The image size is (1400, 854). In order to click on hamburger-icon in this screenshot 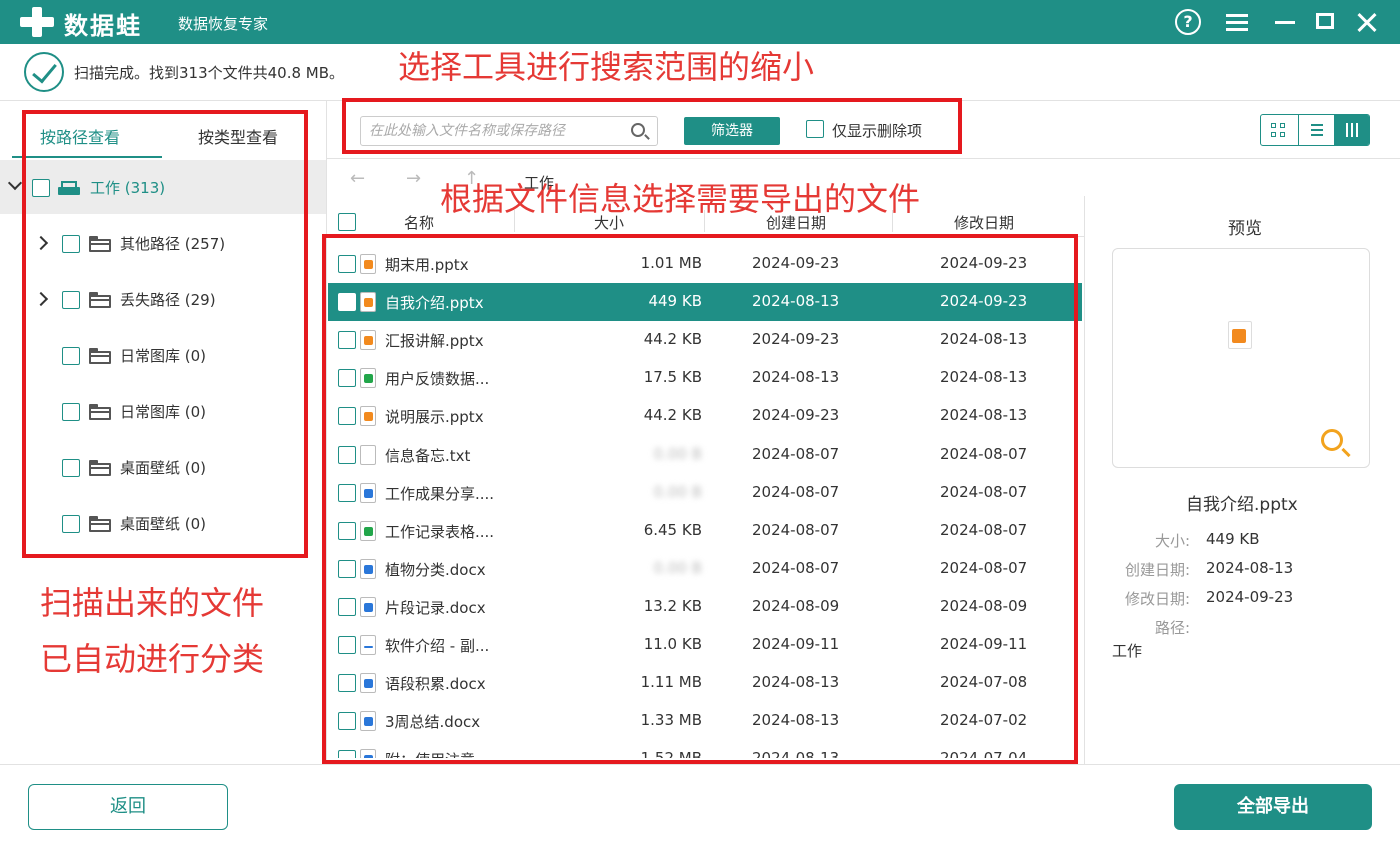, I will do `click(1237, 15)`.